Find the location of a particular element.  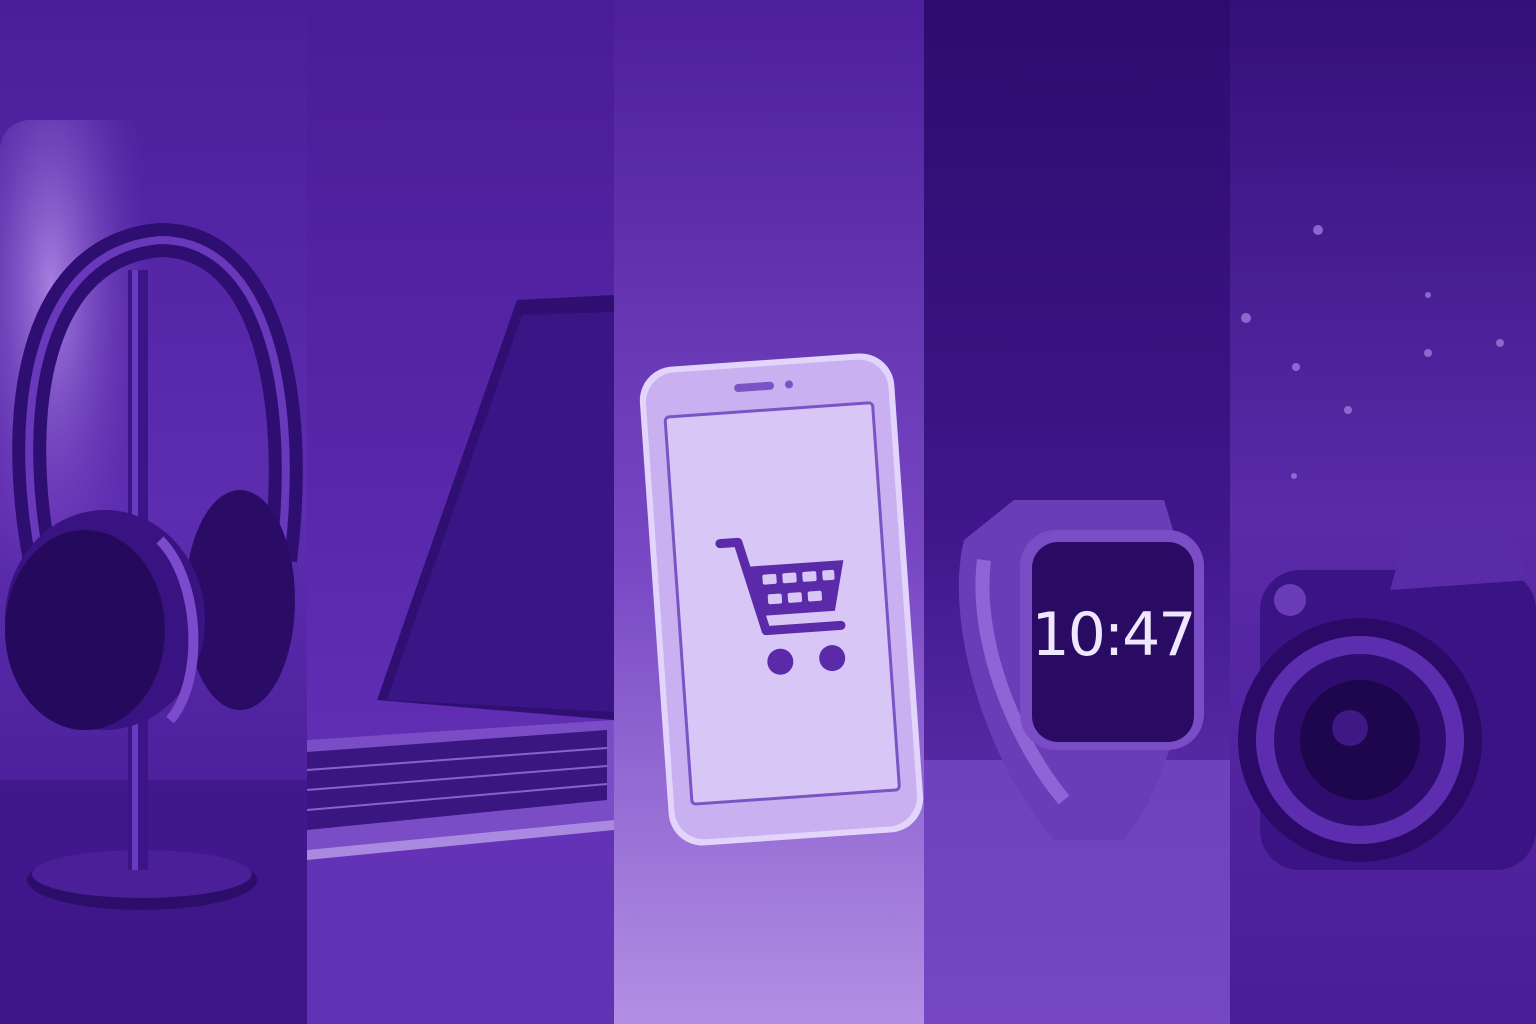

watch-time: 10:47 is located at coordinates (1113, 635).